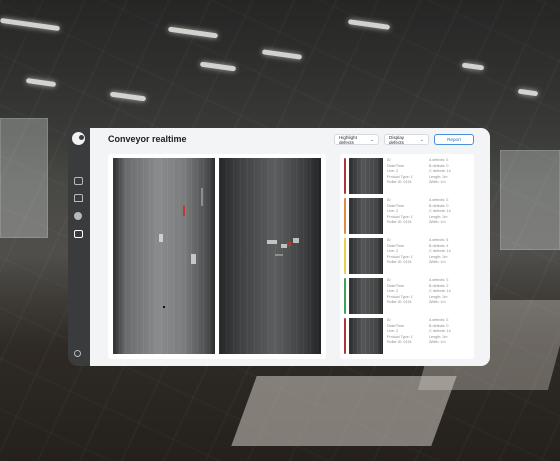 The width and height of the screenshot is (560, 461). I want to click on camera-icon, so click(78, 234).